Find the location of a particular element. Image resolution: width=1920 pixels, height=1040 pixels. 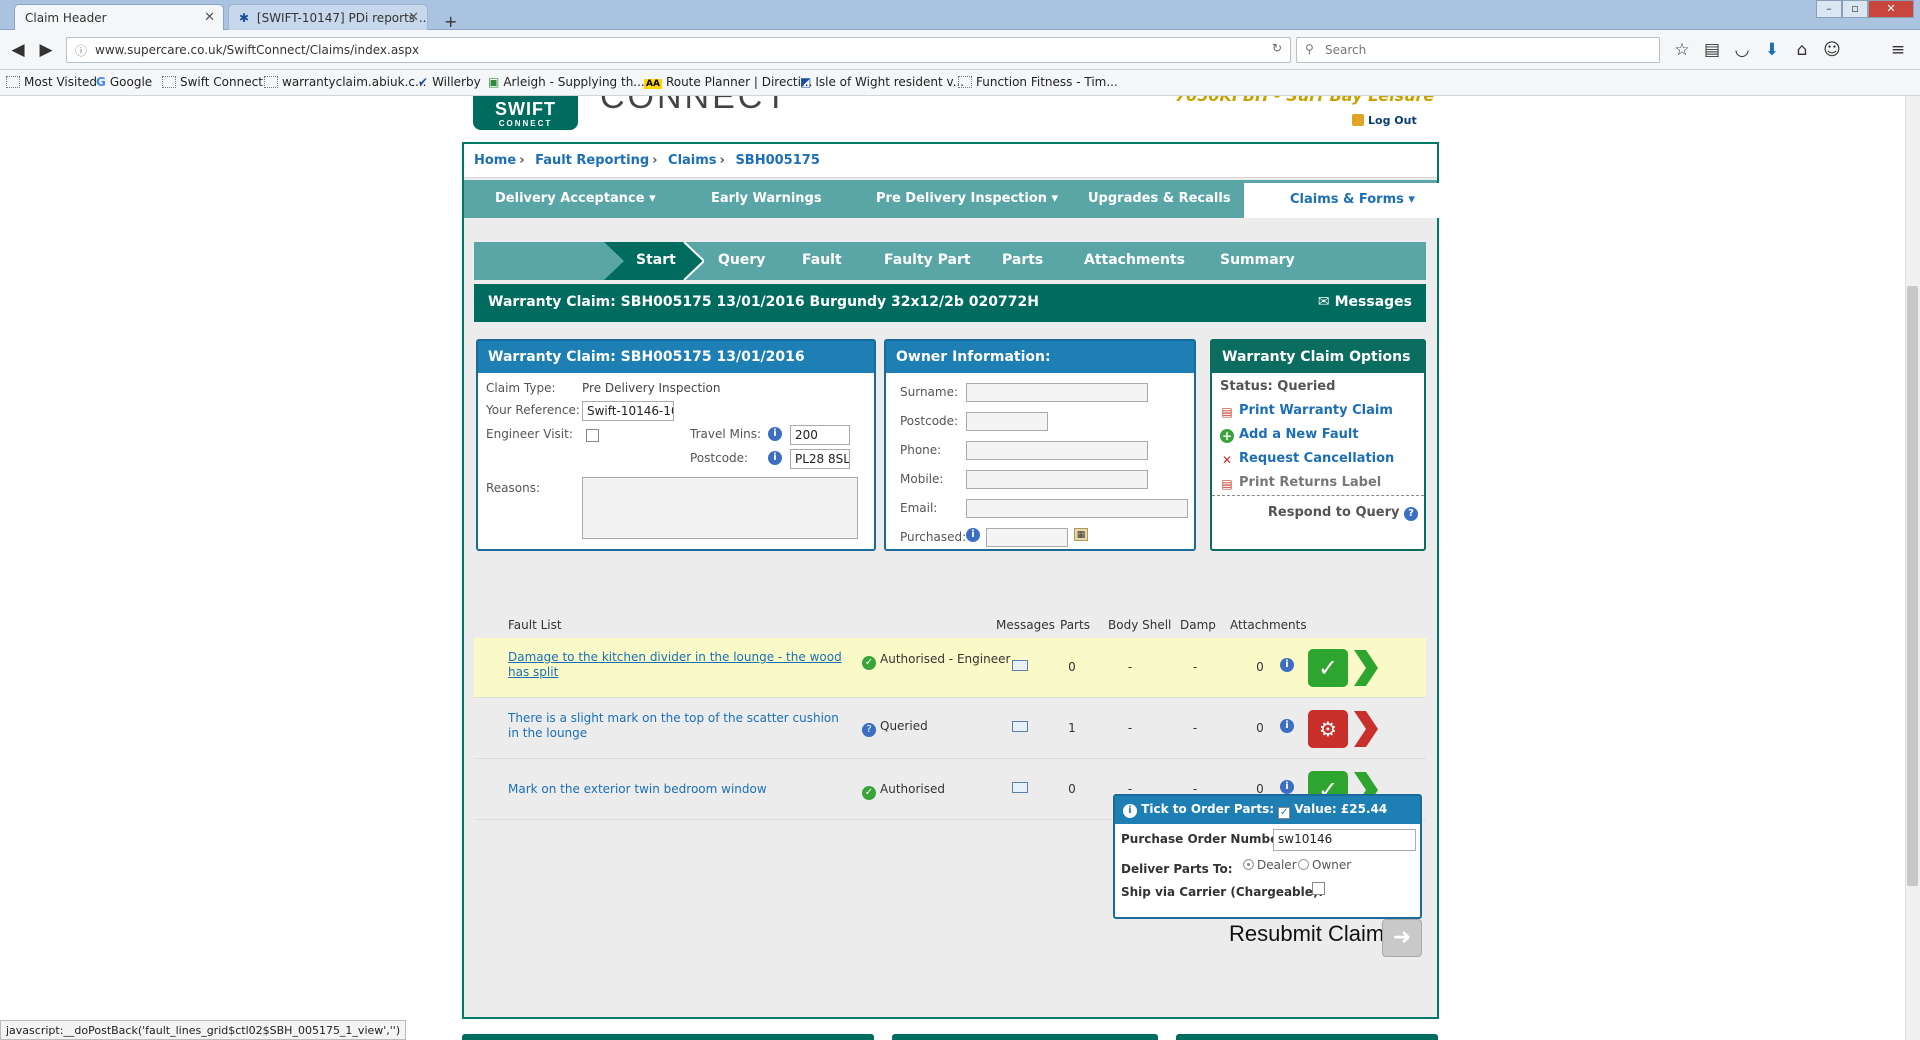

swift-connect-logo: SWIFT CONNECT is located at coordinates (525, 113).